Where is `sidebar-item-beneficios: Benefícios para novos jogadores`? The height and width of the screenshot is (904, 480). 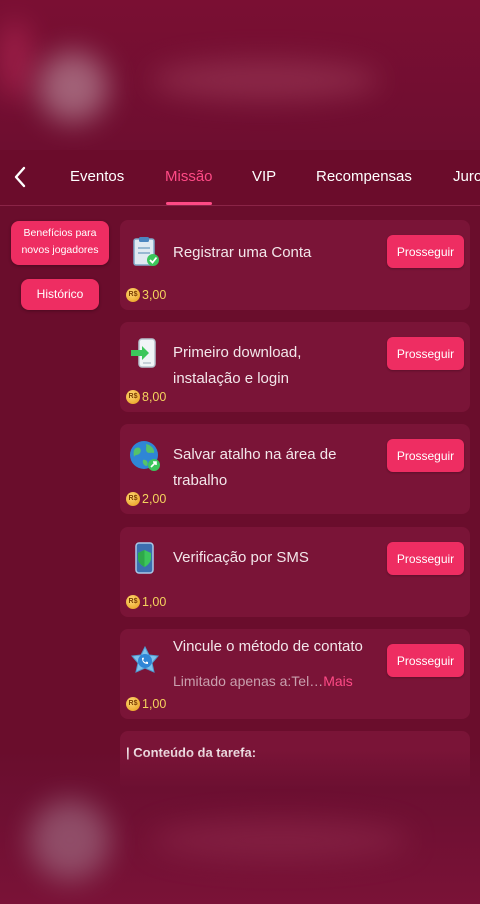 sidebar-item-beneficios: Benefícios para novos jogadores is located at coordinates (60, 243).